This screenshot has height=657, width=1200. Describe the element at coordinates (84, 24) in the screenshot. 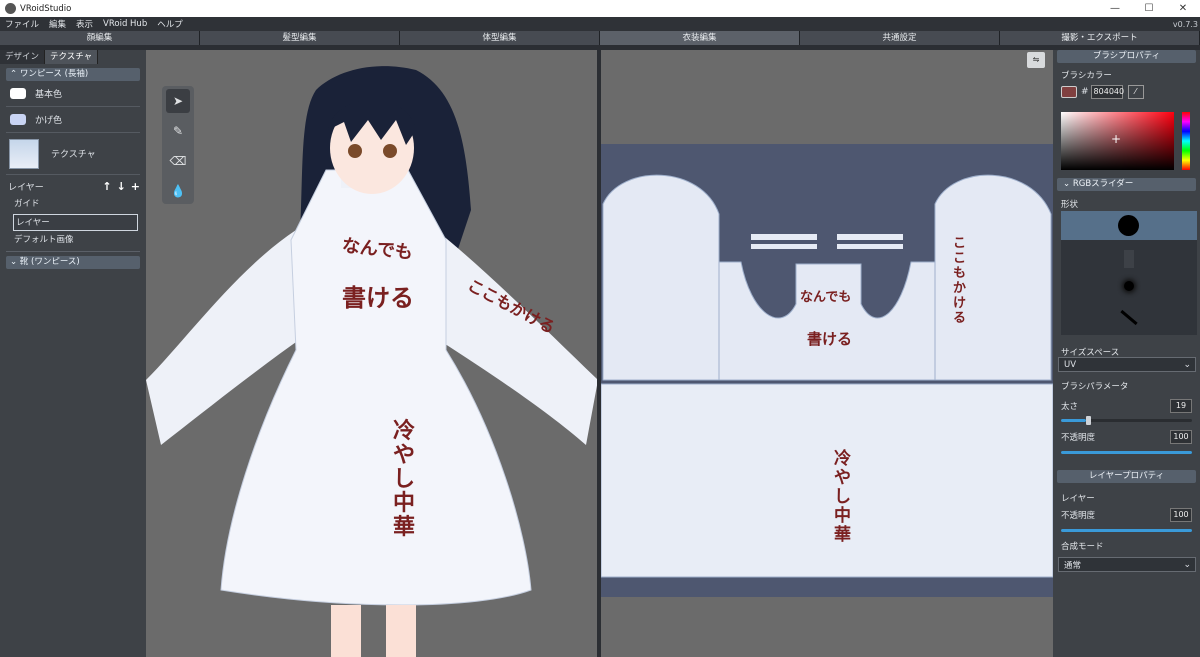

I see `menu-view: 表示` at that location.